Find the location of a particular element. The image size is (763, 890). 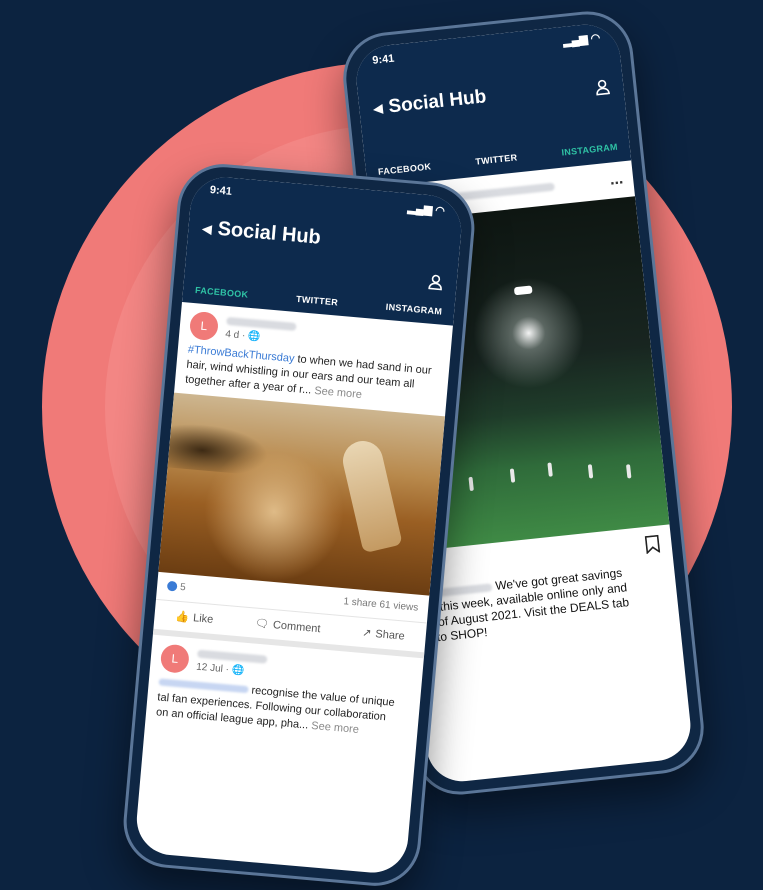

post-time-text: 12 Jul · is located at coordinates (214, 668).